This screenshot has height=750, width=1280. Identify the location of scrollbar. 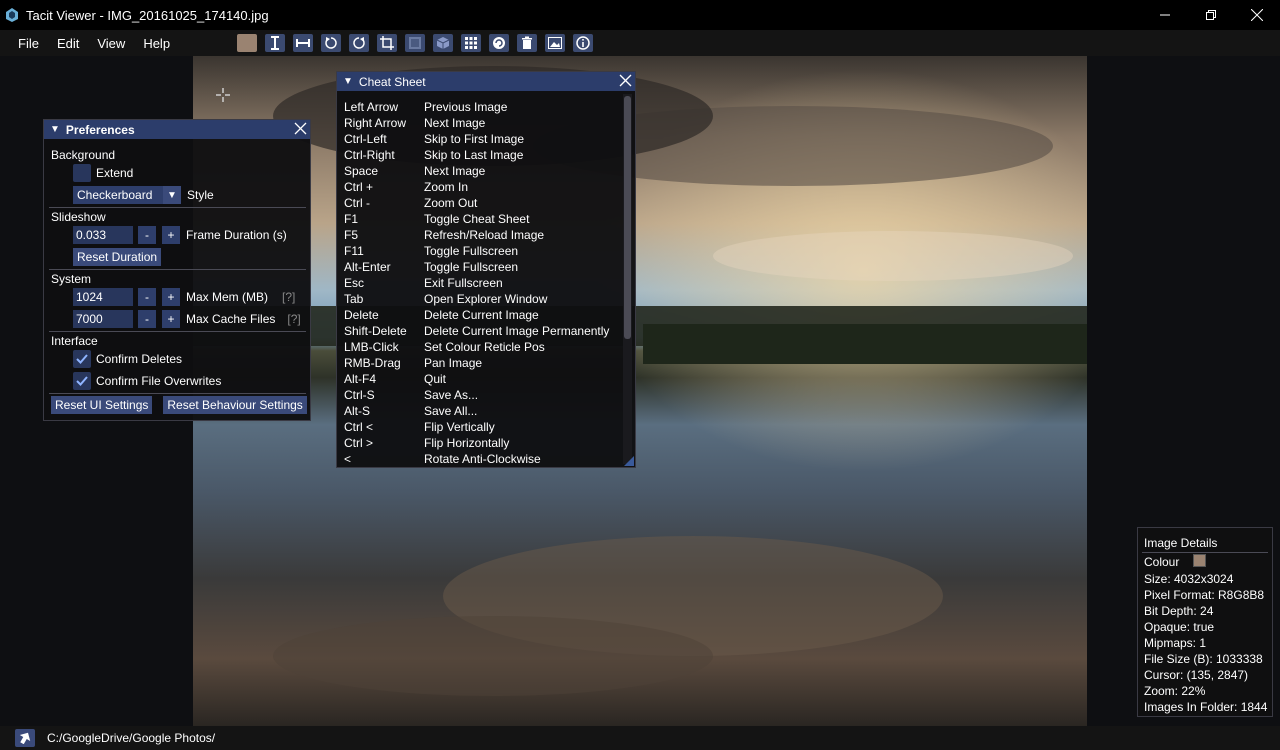
(627, 279).